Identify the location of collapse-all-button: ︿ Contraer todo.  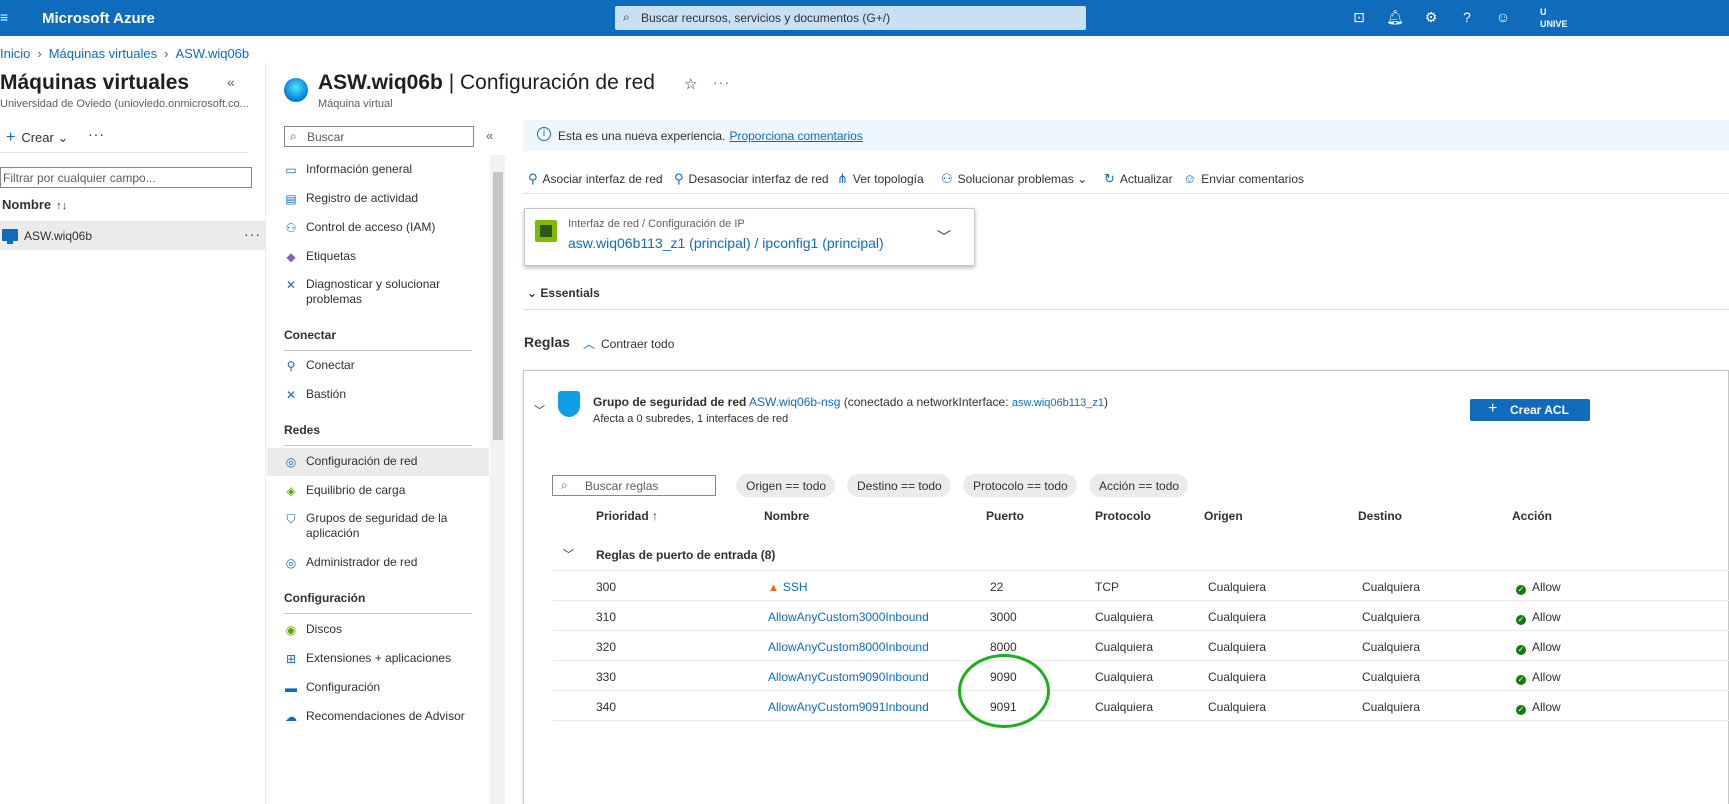
(628, 343).